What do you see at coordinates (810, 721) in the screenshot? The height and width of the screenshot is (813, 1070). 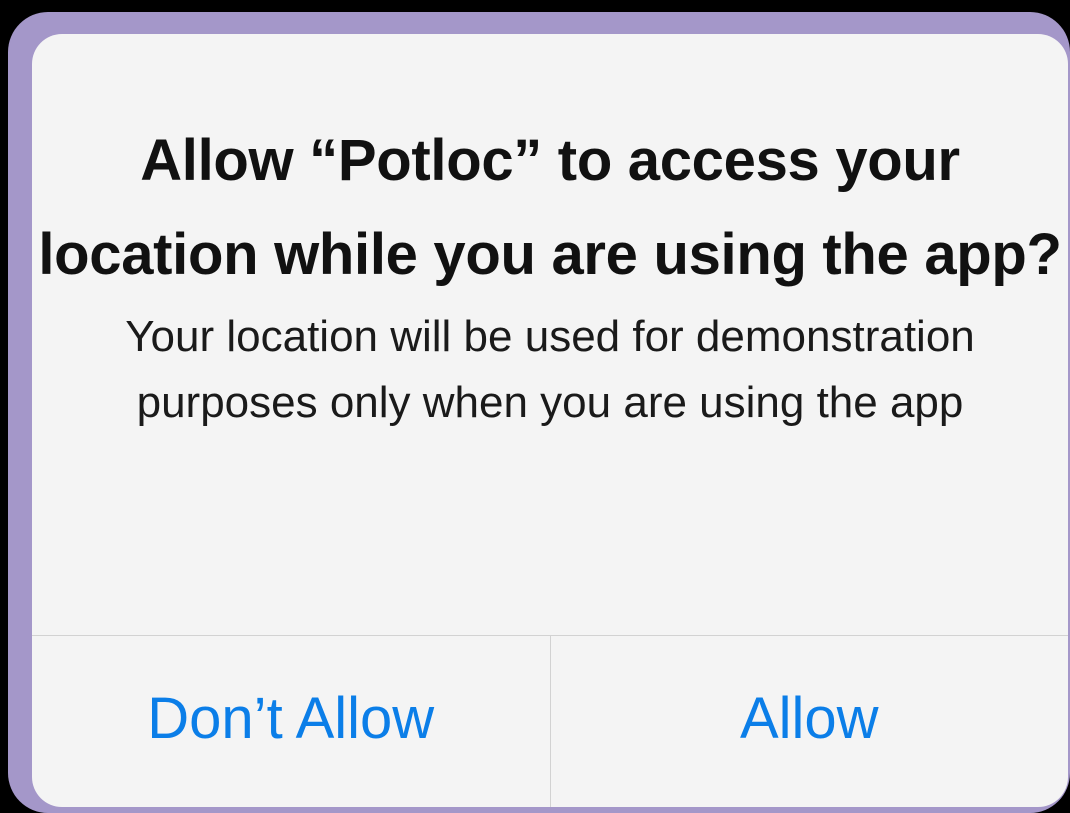 I see `allow-button: Allow` at bounding box center [810, 721].